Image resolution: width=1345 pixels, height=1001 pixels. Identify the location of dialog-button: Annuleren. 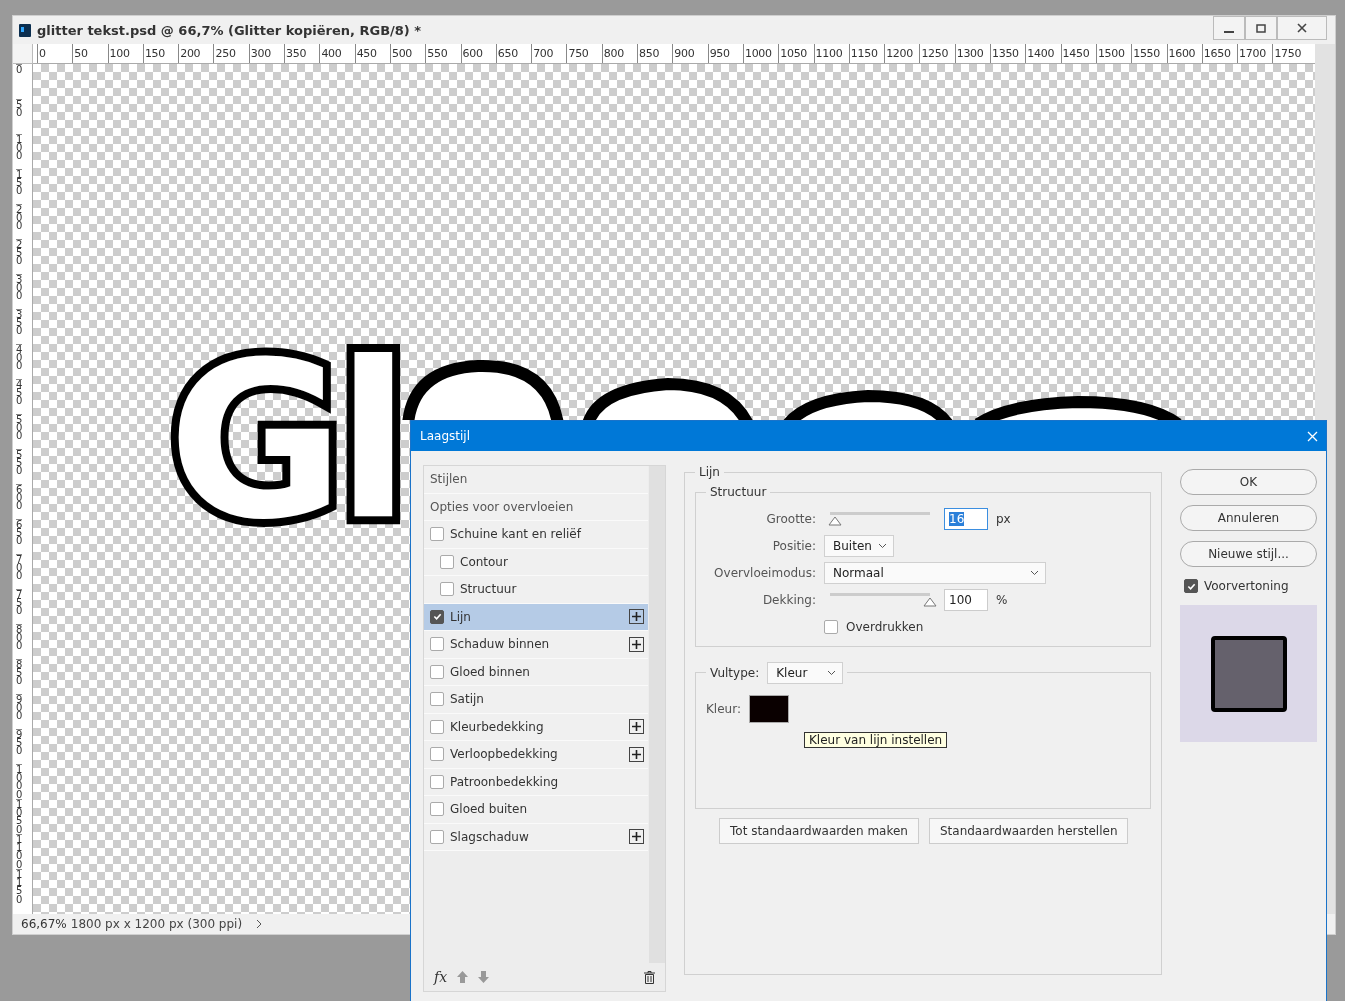
(1248, 518).